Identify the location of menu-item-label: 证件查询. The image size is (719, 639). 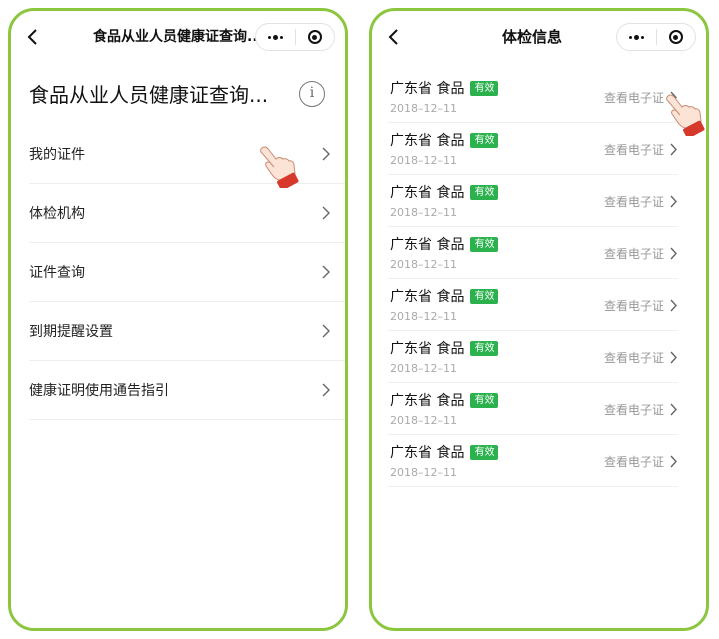
(57, 273).